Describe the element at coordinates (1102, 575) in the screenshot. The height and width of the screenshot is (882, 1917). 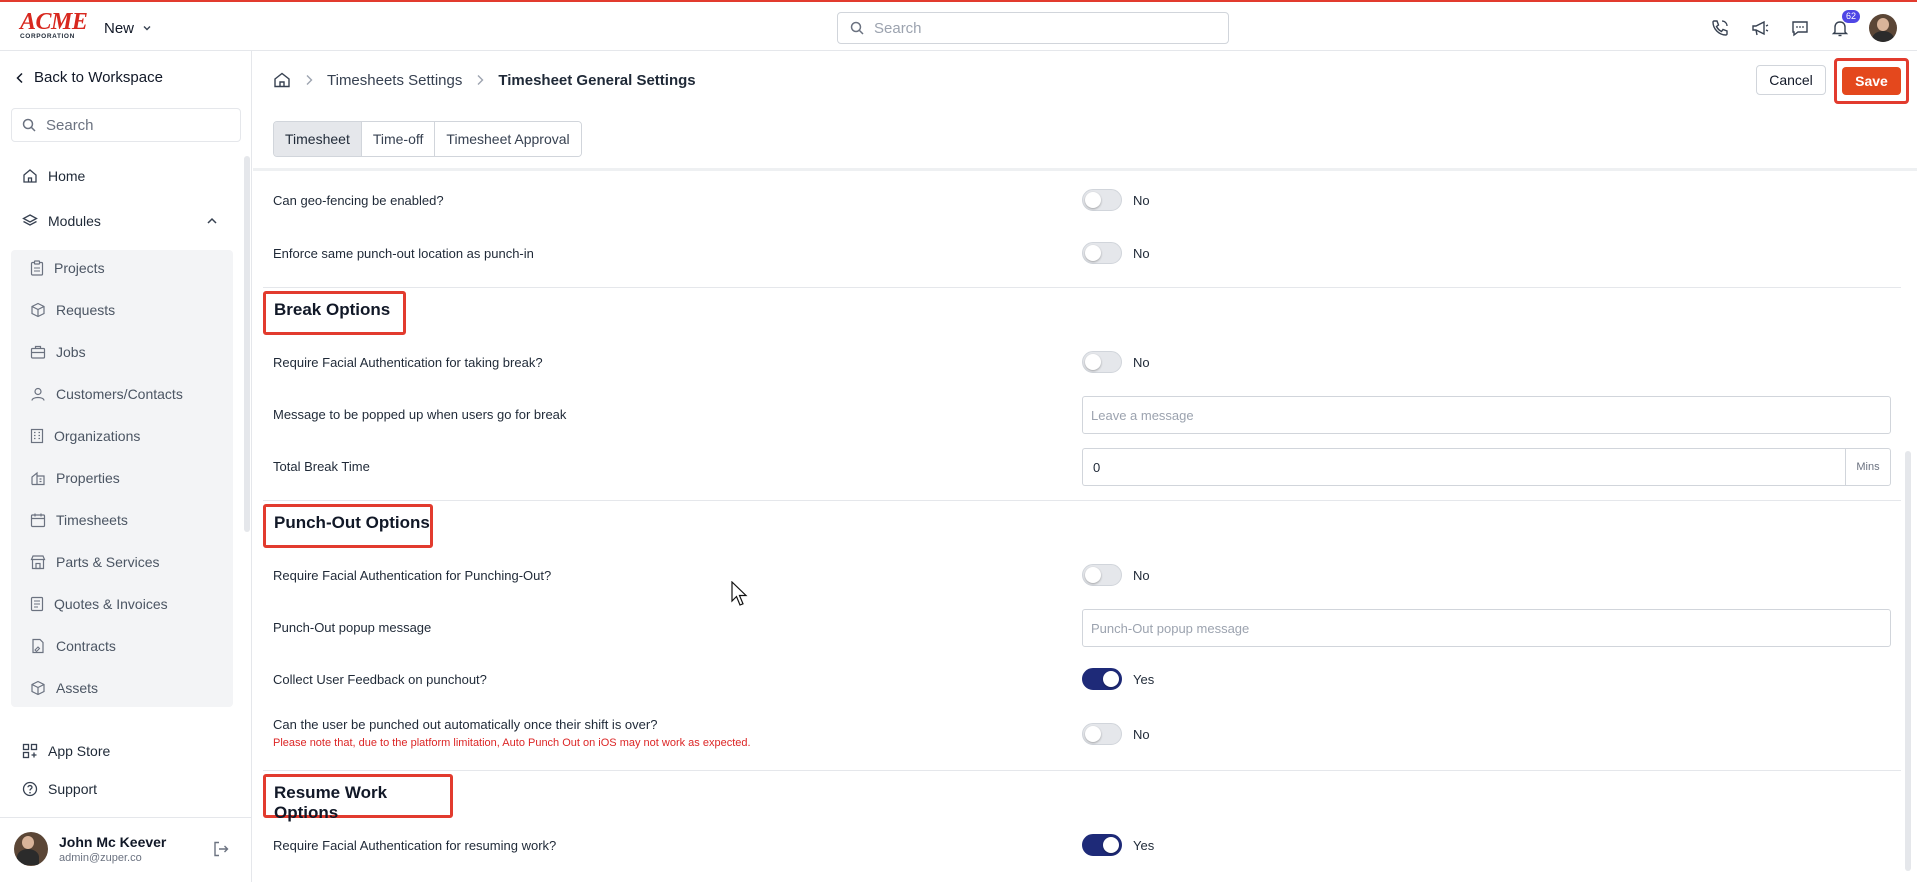
I see `punchout-facial-toggle` at that location.